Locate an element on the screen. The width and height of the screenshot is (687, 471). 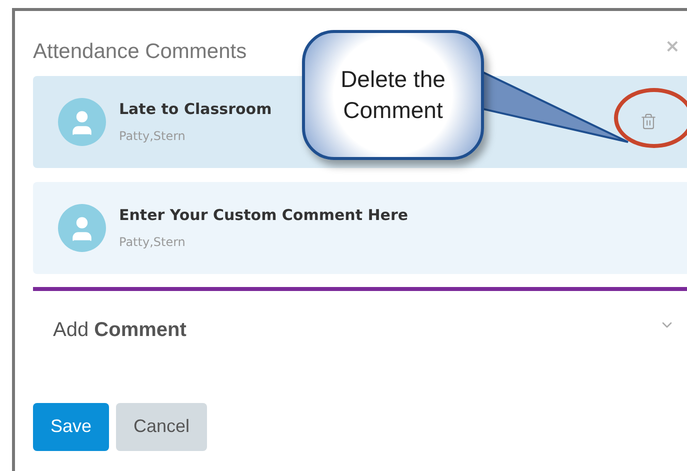
comment-text: Enter Your Custom Comment Here is located at coordinates (263, 215).